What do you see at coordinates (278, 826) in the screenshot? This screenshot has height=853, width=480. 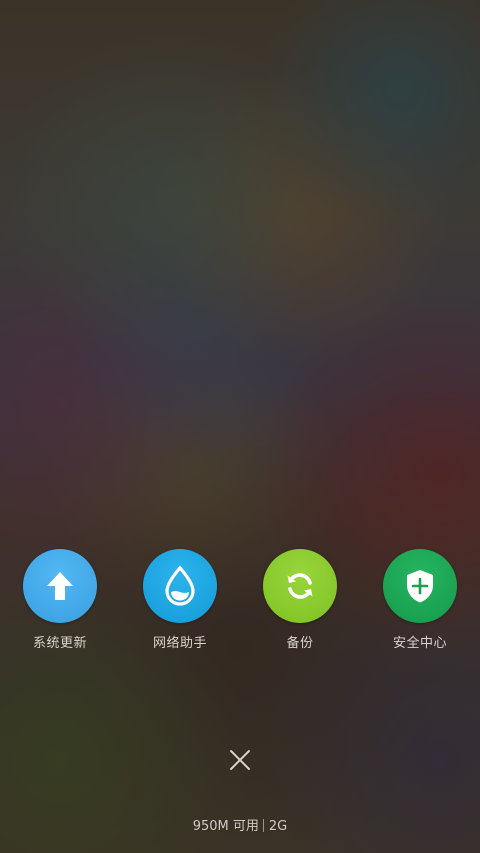 I see `memory-total: 2G` at bounding box center [278, 826].